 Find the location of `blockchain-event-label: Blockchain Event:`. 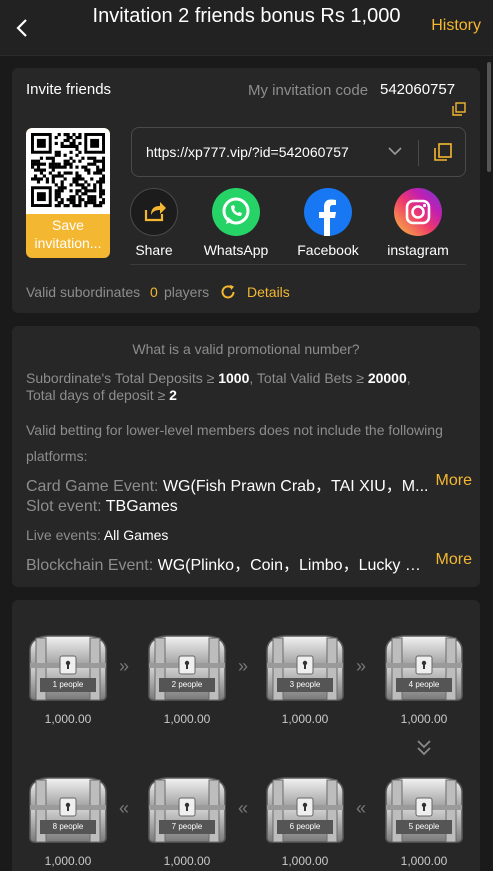

blockchain-event-label: Blockchain Event: is located at coordinates (92, 565).